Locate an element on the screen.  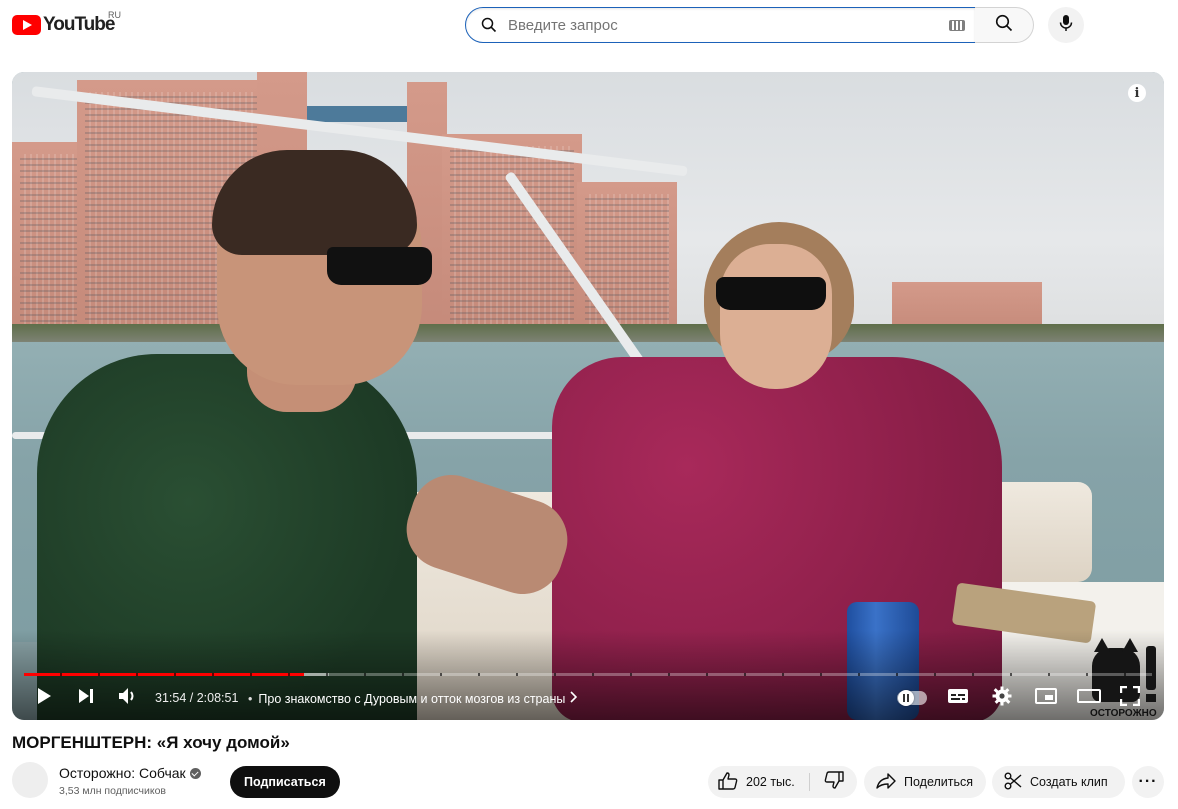
clip-label: Создать клип is located at coordinates (1069, 782).